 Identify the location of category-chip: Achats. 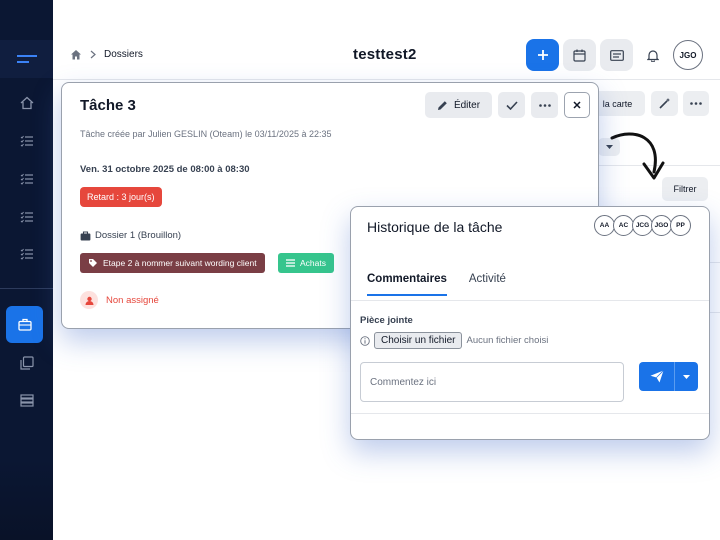
(306, 263).